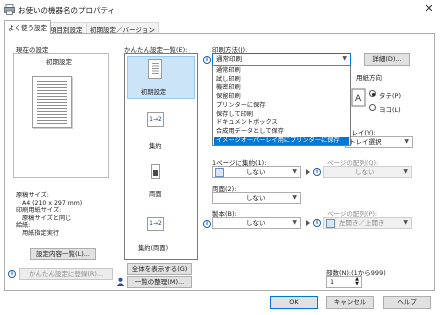 The height and width of the screenshot is (315, 440). What do you see at coordinates (372, 107) in the screenshot?
I see `landscape-radio` at bounding box center [372, 107].